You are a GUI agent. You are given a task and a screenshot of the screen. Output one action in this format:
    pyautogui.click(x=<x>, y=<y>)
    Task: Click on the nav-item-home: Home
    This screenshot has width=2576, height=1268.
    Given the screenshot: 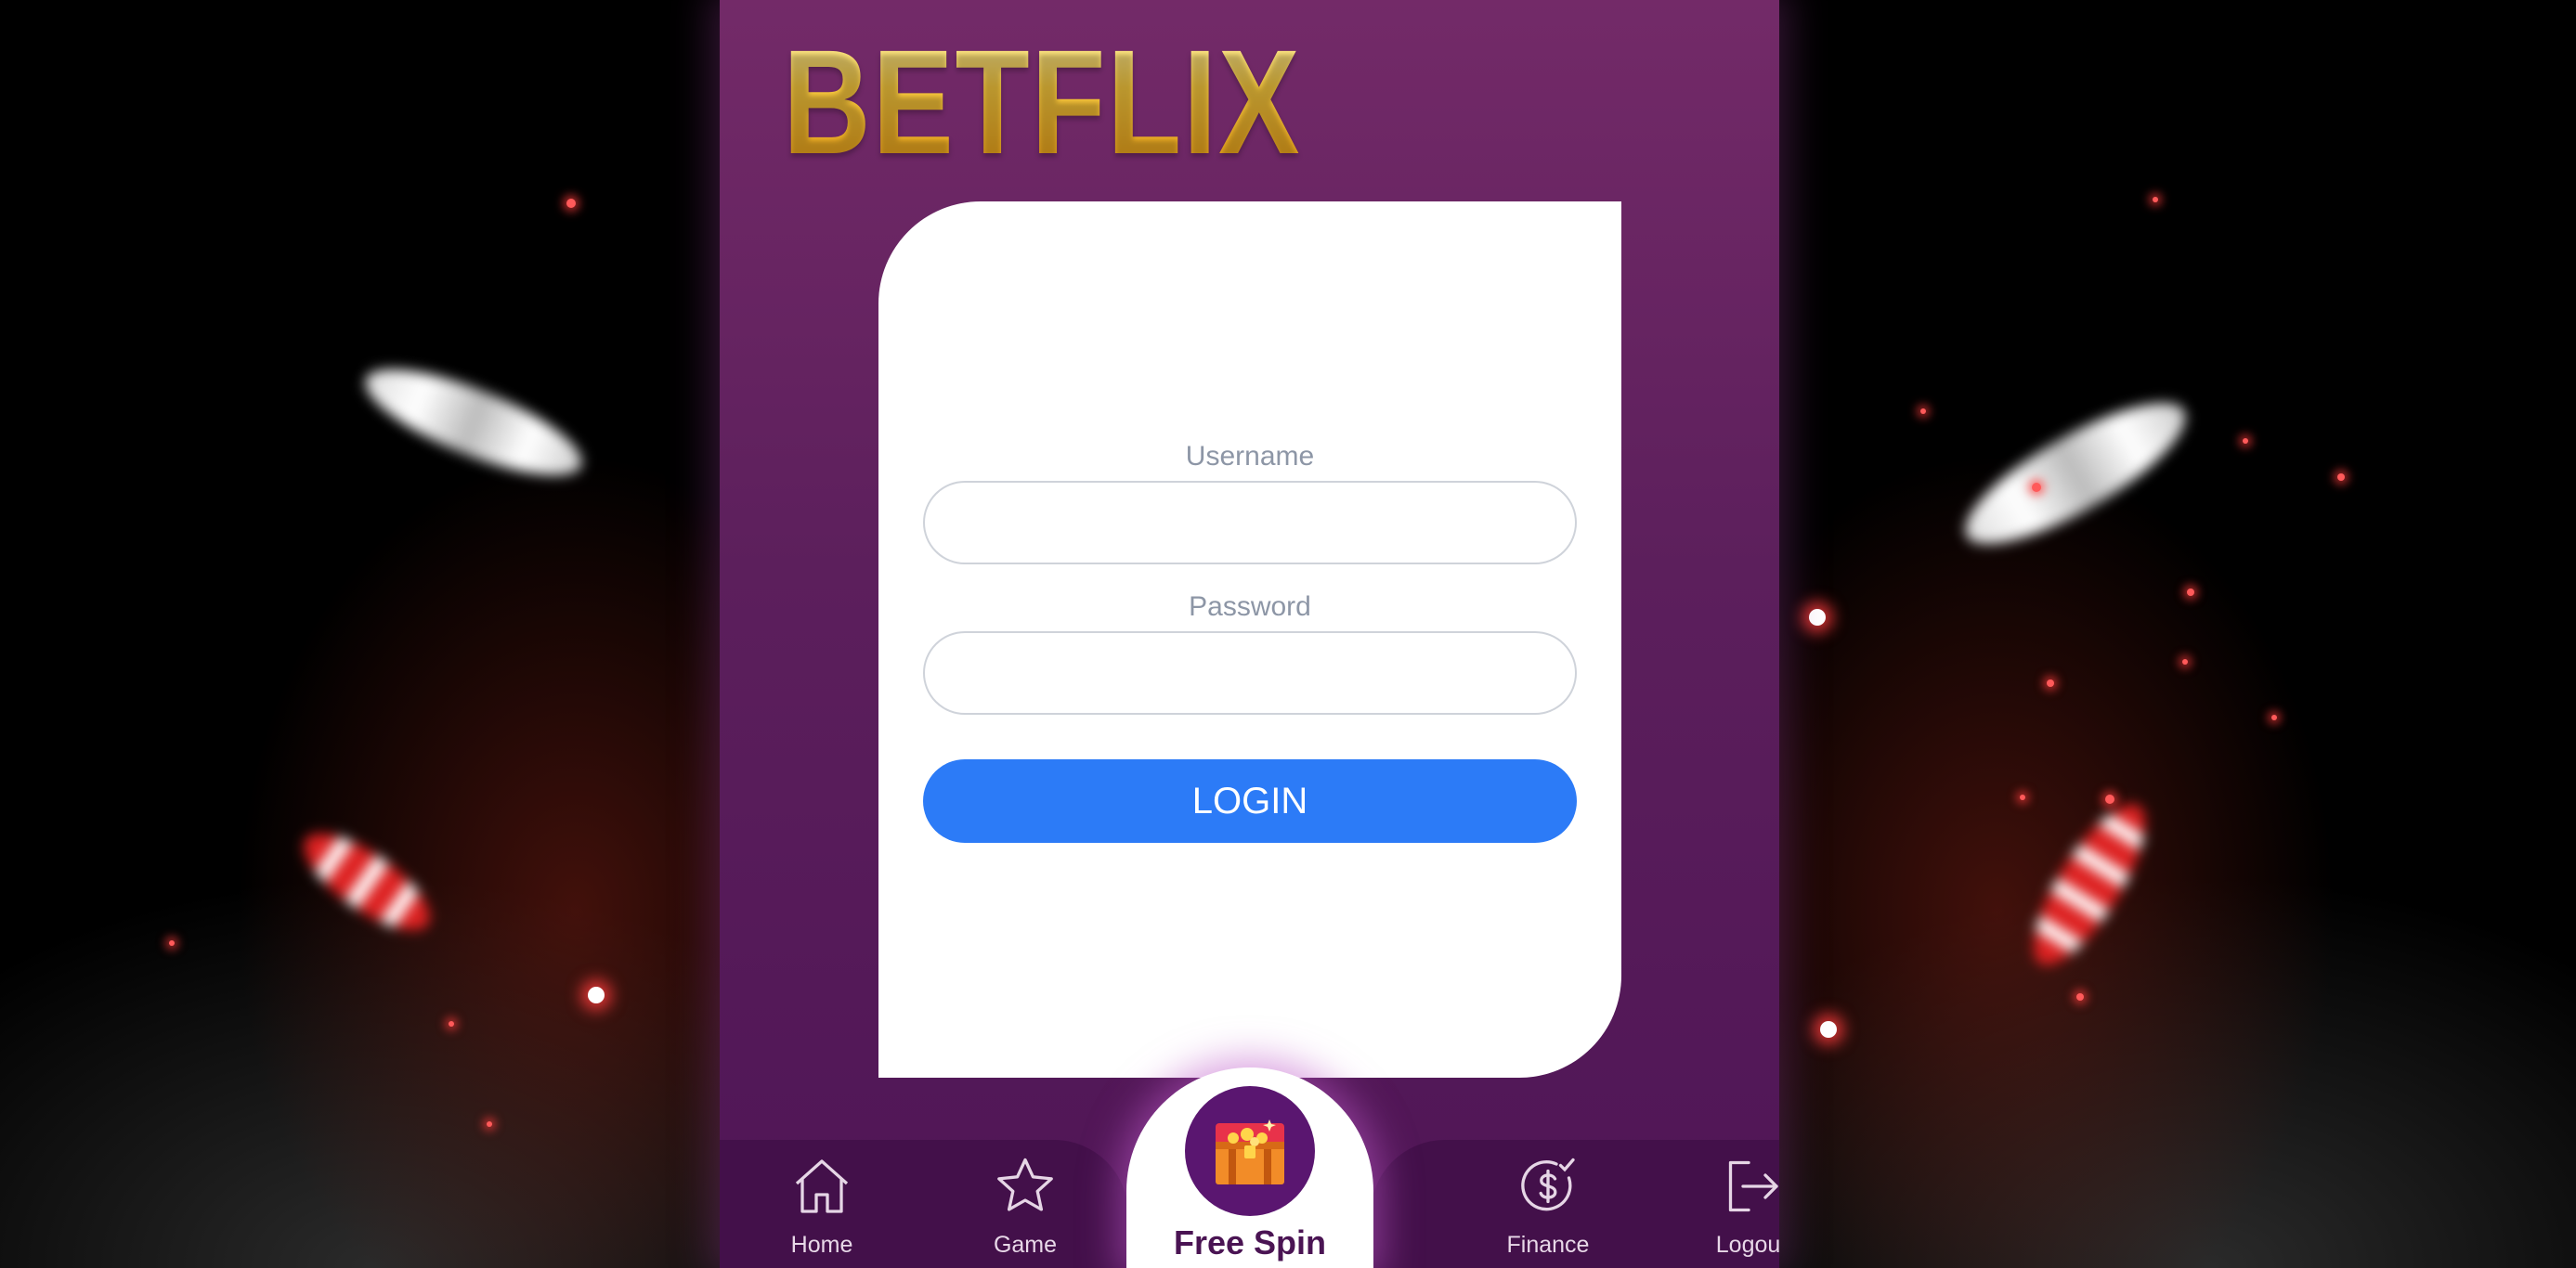 What is the action you would take?
    pyautogui.click(x=822, y=1204)
    